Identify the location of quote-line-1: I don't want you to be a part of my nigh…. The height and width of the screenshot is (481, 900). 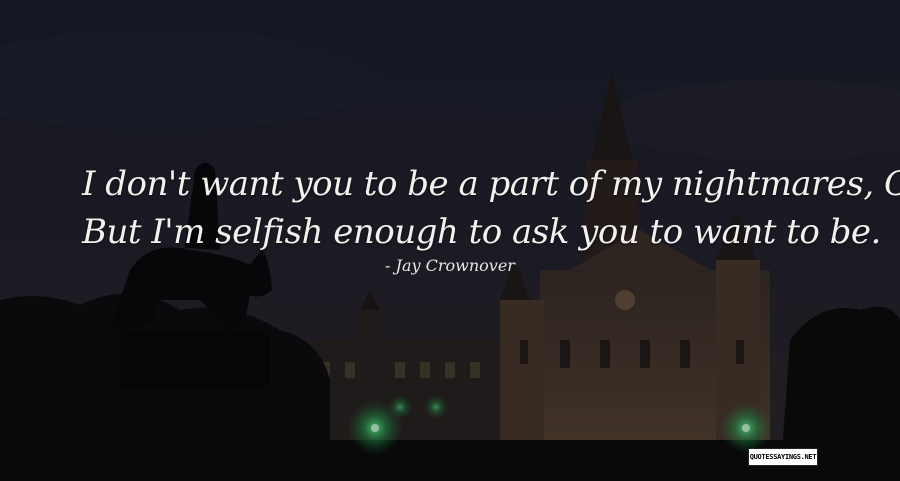
(491, 184).